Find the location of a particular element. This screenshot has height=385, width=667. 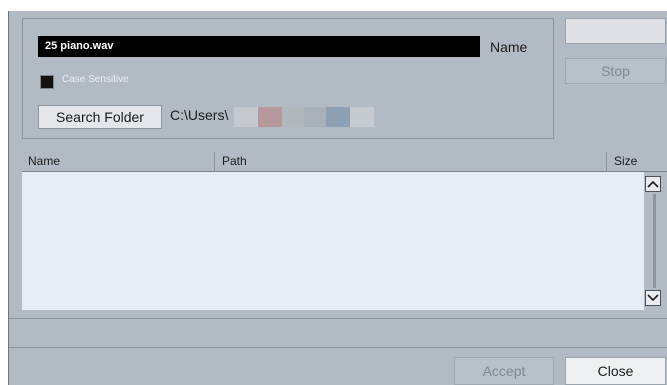

chevron-up-icon is located at coordinates (653, 184).